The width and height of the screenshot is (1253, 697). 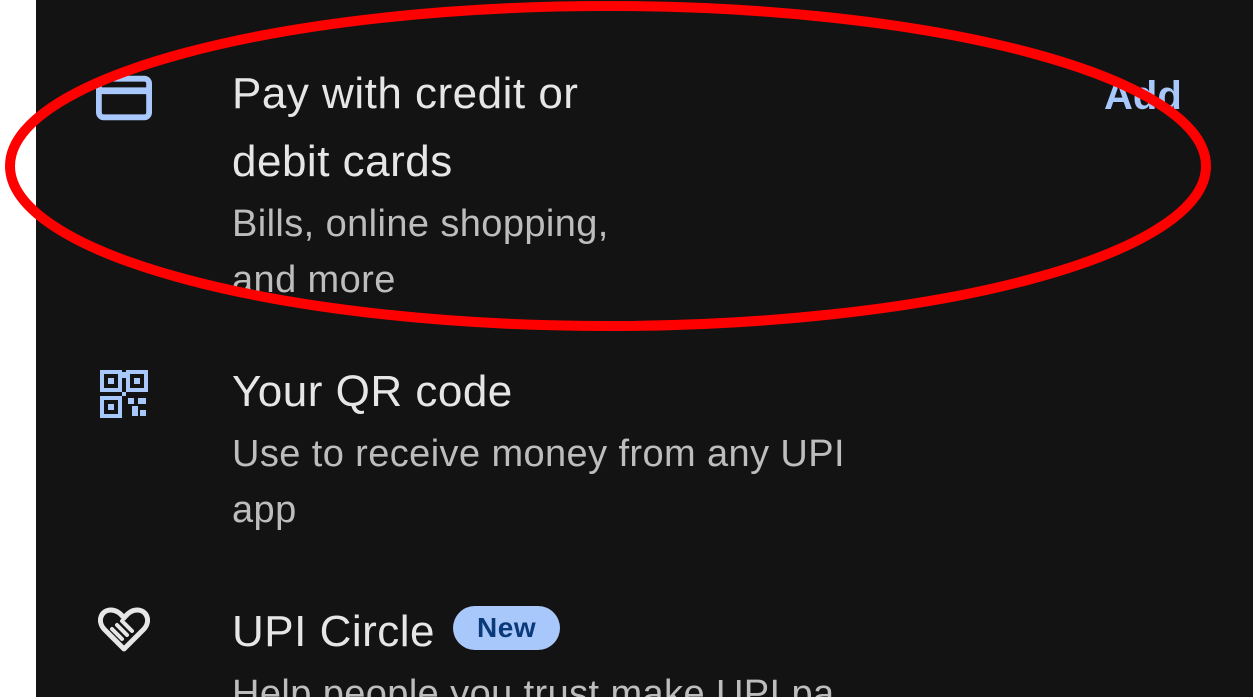 What do you see at coordinates (538, 454) in the screenshot?
I see `qr-subtitle-line1: Use to receive money from any UPI` at bounding box center [538, 454].